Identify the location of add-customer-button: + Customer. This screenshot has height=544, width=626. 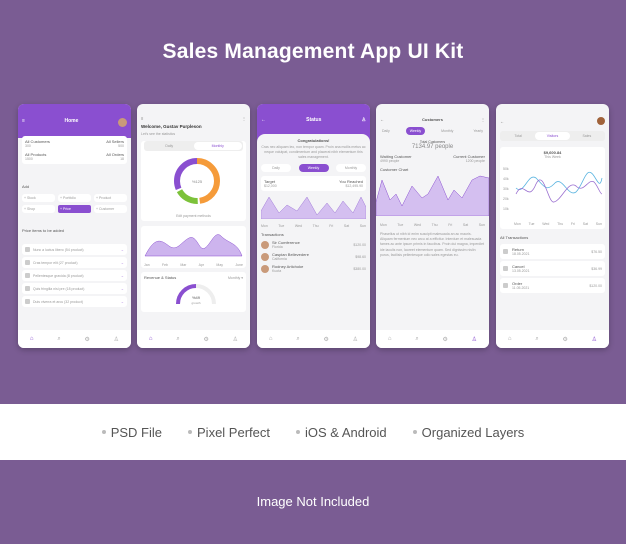
(110, 209).